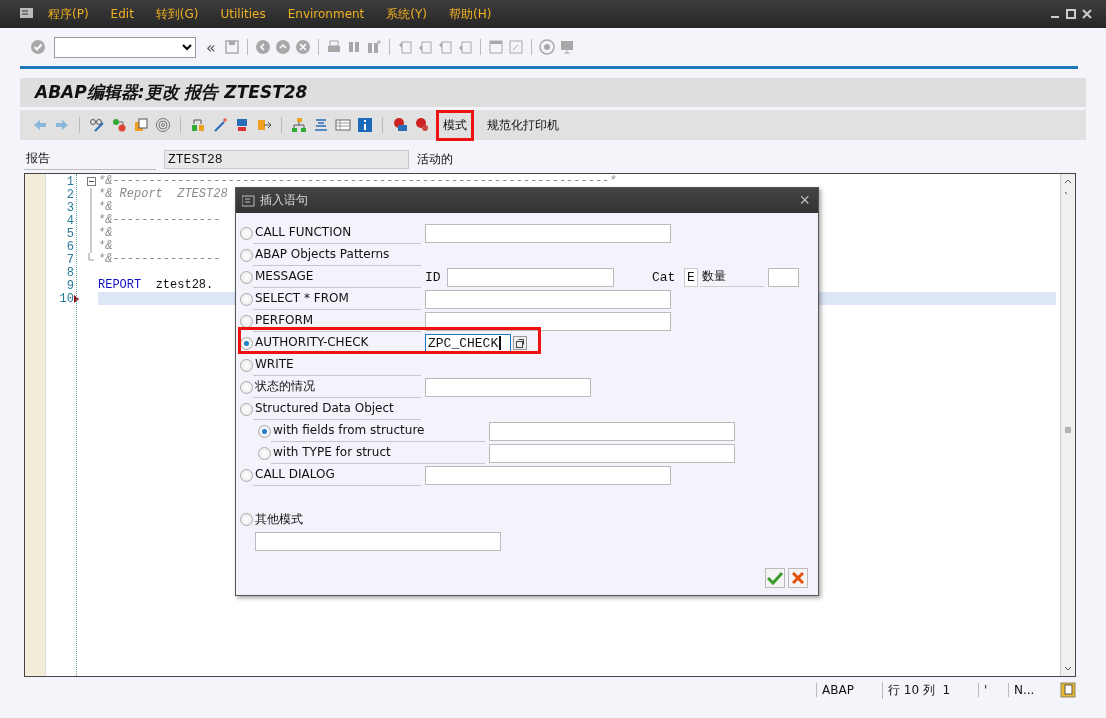  What do you see at coordinates (664, 277) in the screenshot?
I see `cat-label: Cat` at bounding box center [664, 277].